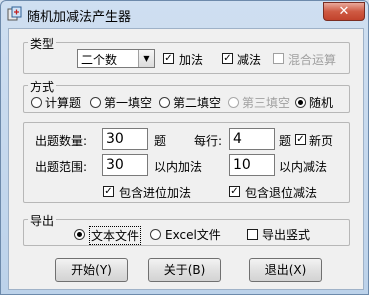 Image resolution: width=369 pixels, height=295 pixels. Describe the element at coordinates (252, 139) in the screenshot. I see `per-row-input: 4` at that location.